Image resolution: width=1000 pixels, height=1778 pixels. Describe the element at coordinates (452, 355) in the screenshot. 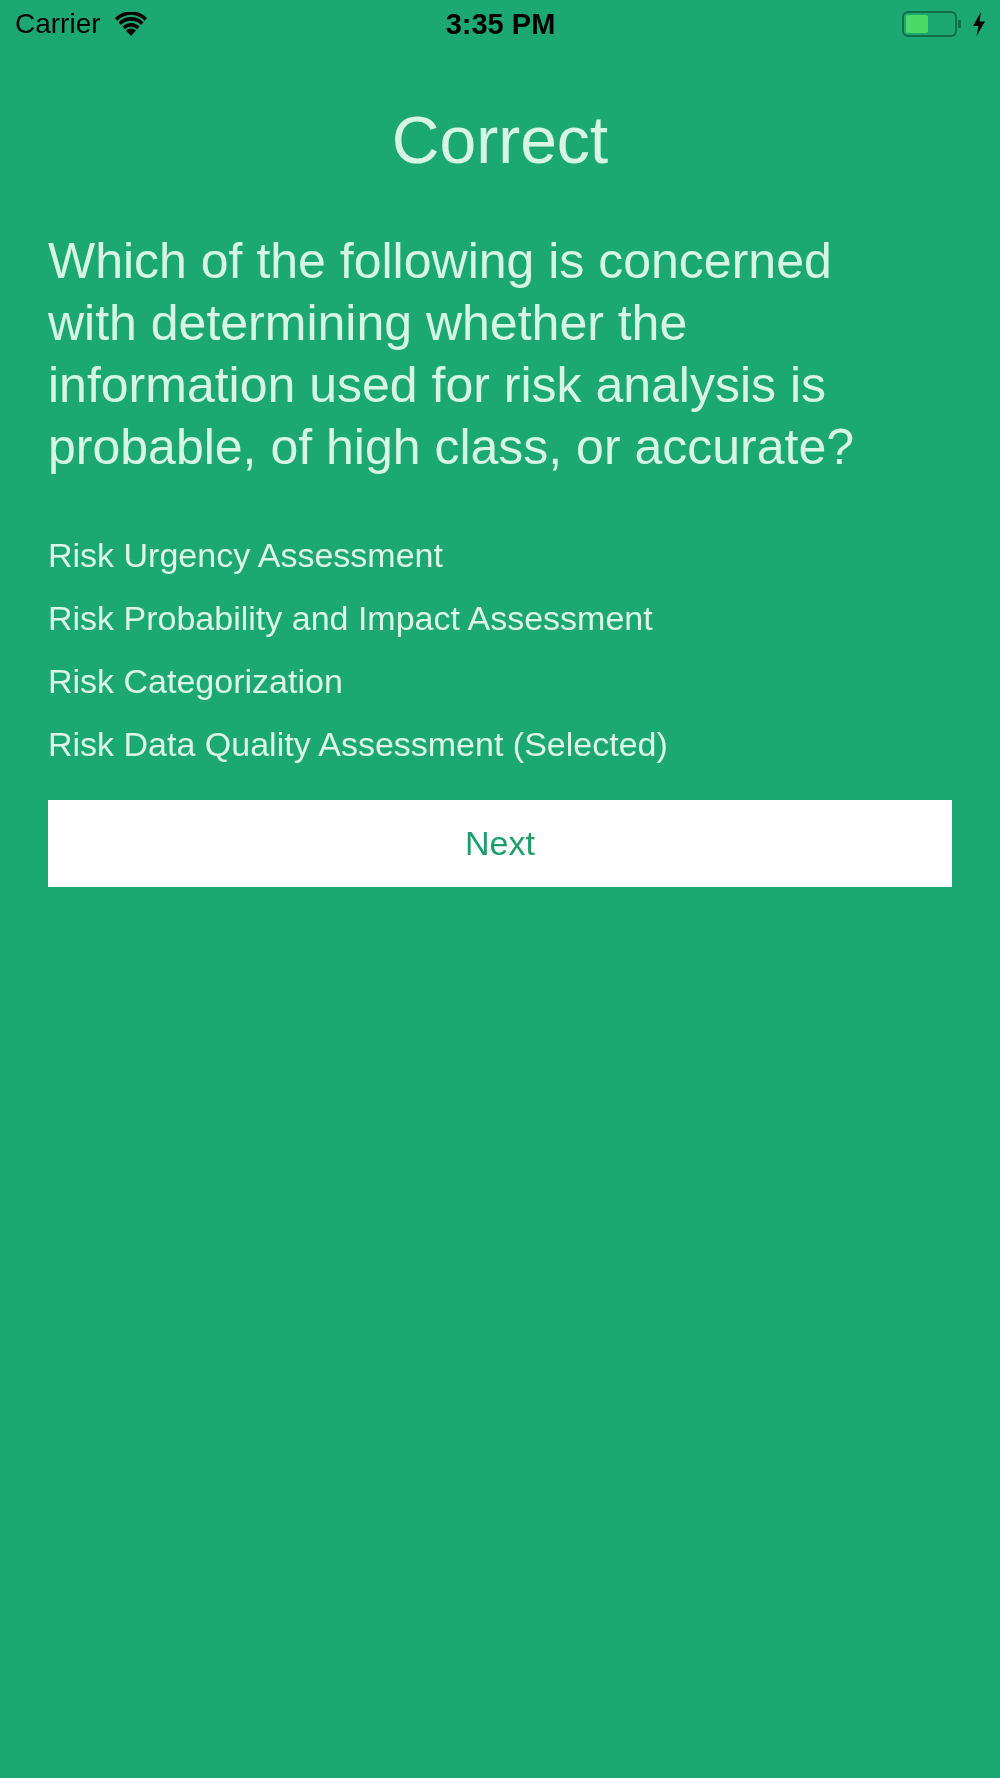

I see `question-text: Which of the following is concerned with determining whether the information used for risk analysis is probable, of high class, or accurate?` at that location.